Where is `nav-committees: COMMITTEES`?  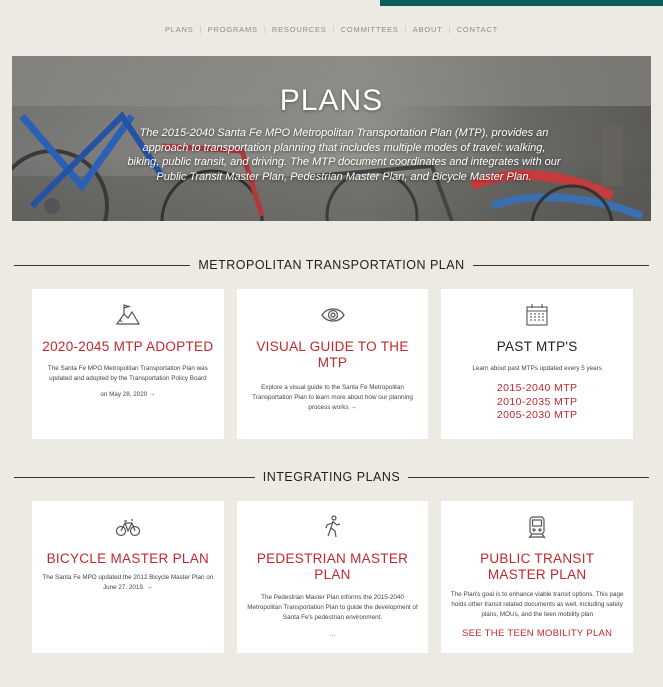
nav-committees: COMMITTEES is located at coordinates (370, 29).